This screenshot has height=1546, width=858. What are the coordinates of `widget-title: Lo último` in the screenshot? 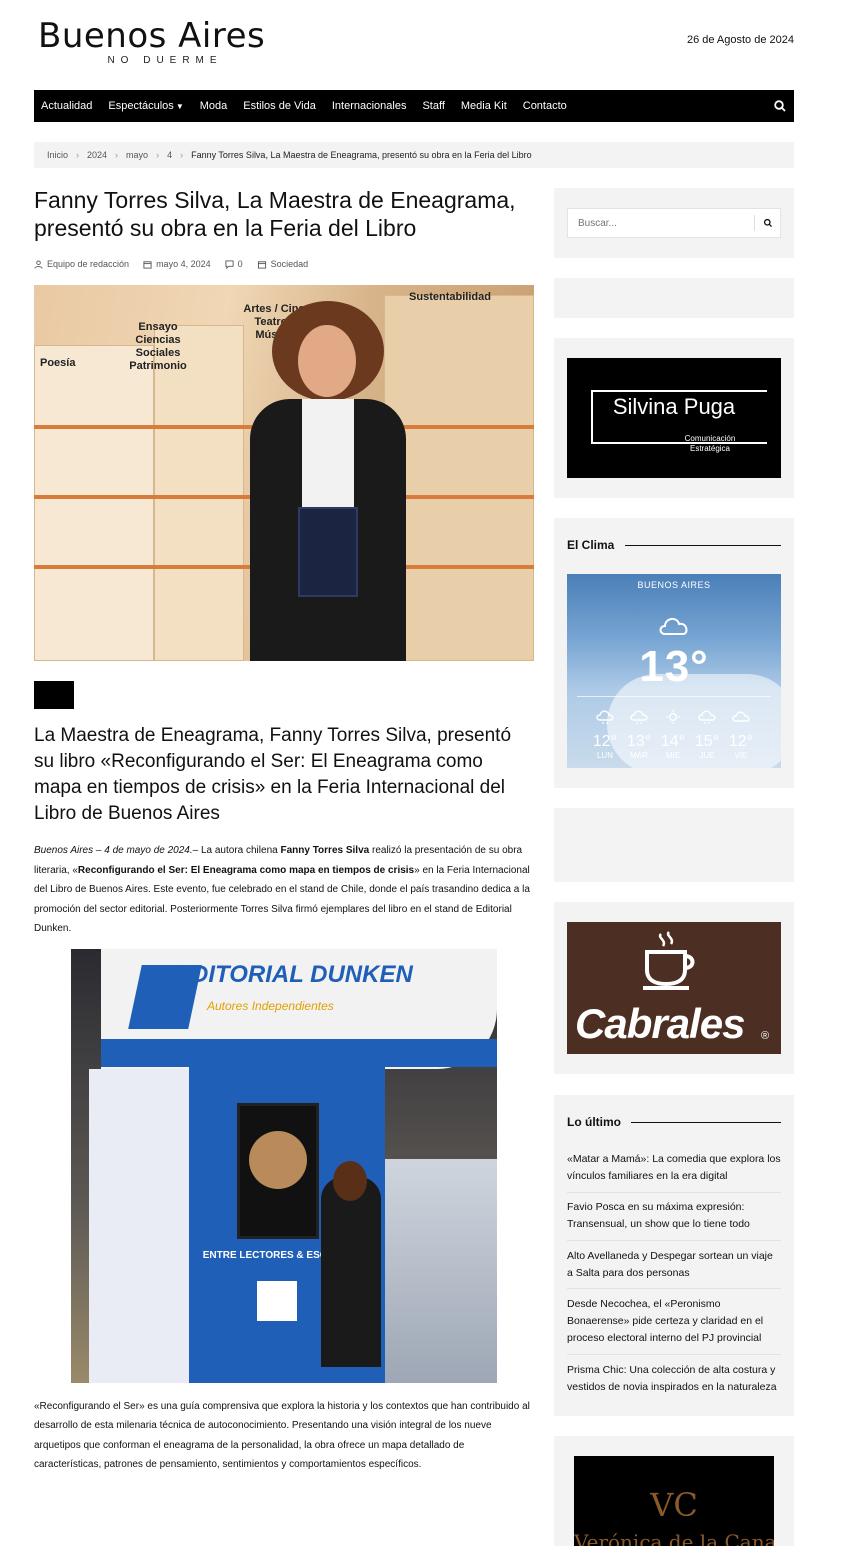 It's located at (594, 1122).